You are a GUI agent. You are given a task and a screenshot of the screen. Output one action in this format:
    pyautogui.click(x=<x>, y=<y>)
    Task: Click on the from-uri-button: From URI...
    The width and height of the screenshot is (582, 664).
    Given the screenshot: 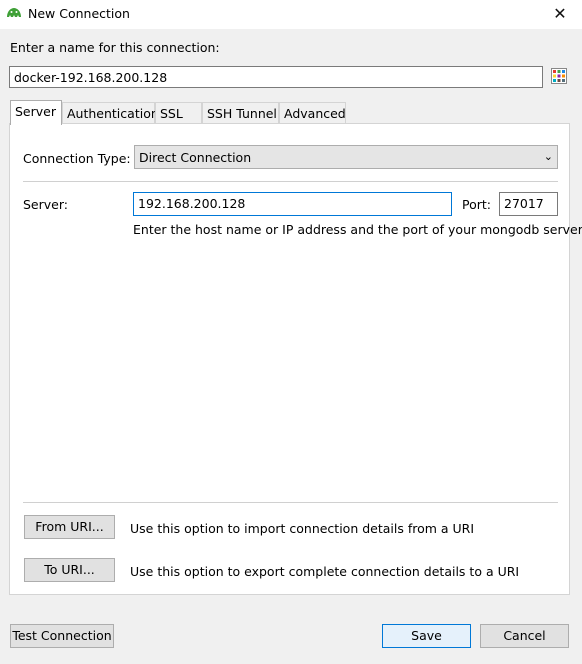 What is the action you would take?
    pyautogui.click(x=69, y=527)
    